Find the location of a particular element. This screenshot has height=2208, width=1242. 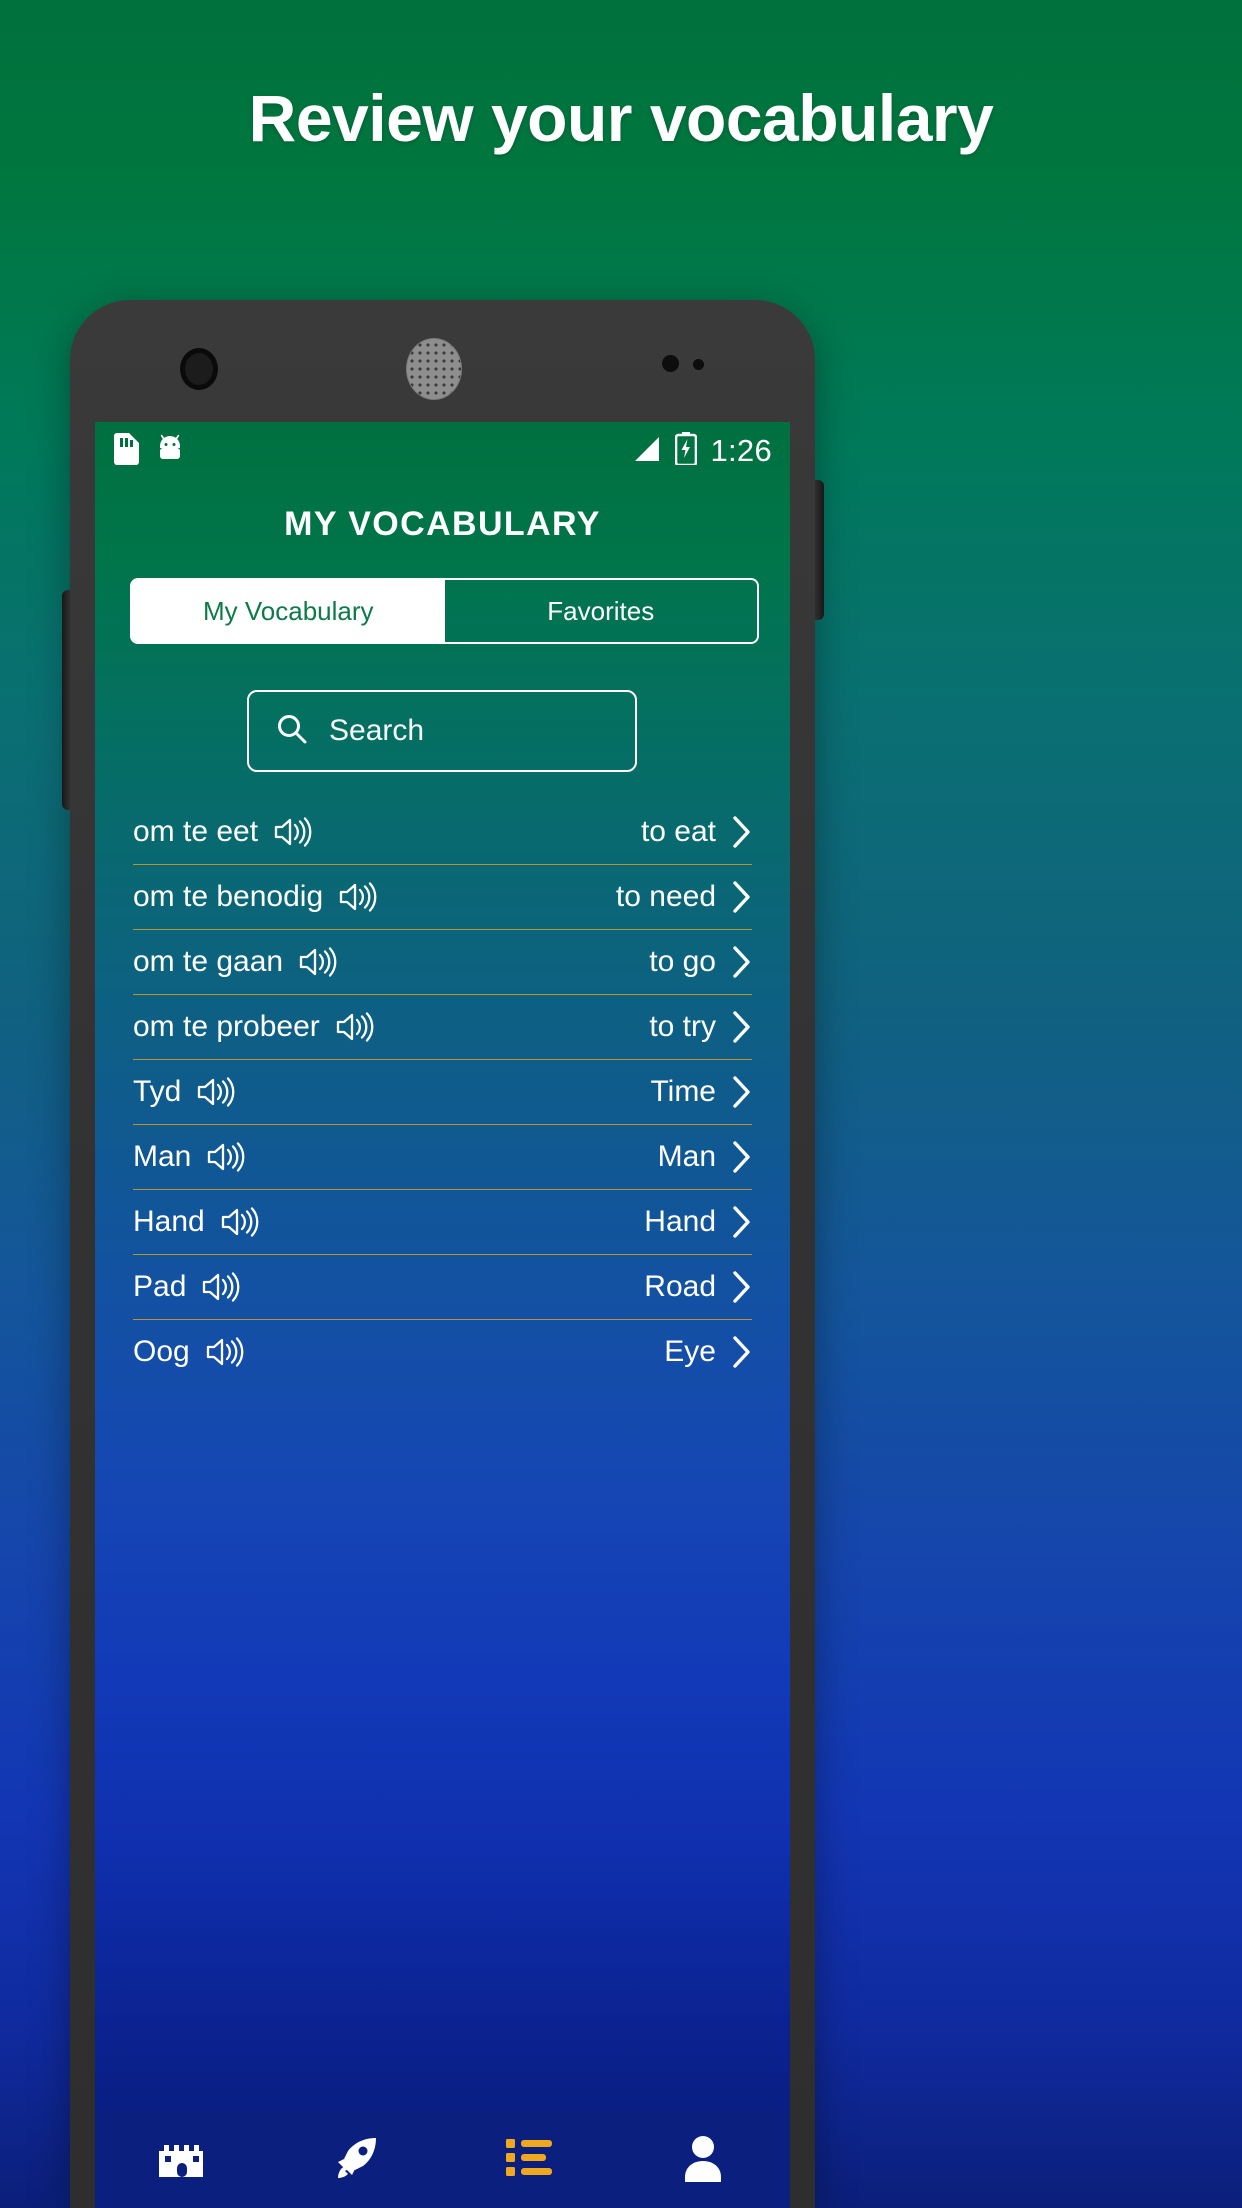

search-input: Search is located at coordinates (442, 731).